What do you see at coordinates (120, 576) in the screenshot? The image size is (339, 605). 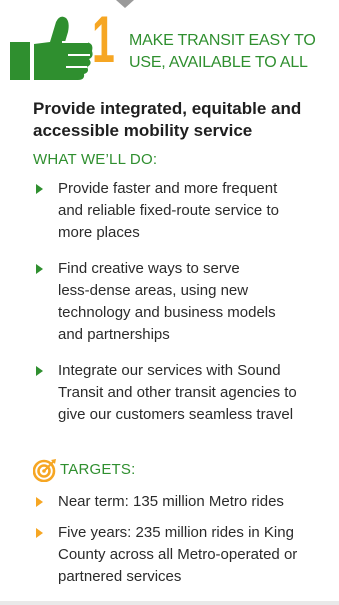 I see `list-item-line: partnered services` at bounding box center [120, 576].